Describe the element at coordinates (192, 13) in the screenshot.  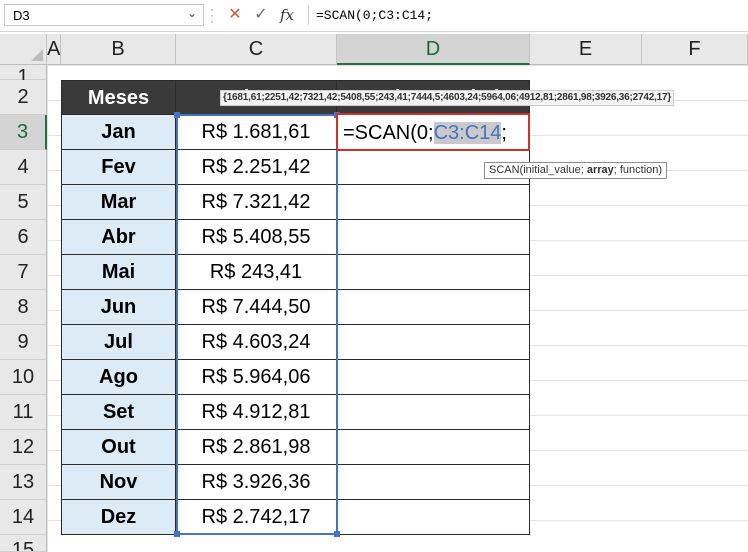
I see `chevron-down-icon: ⌄` at that location.